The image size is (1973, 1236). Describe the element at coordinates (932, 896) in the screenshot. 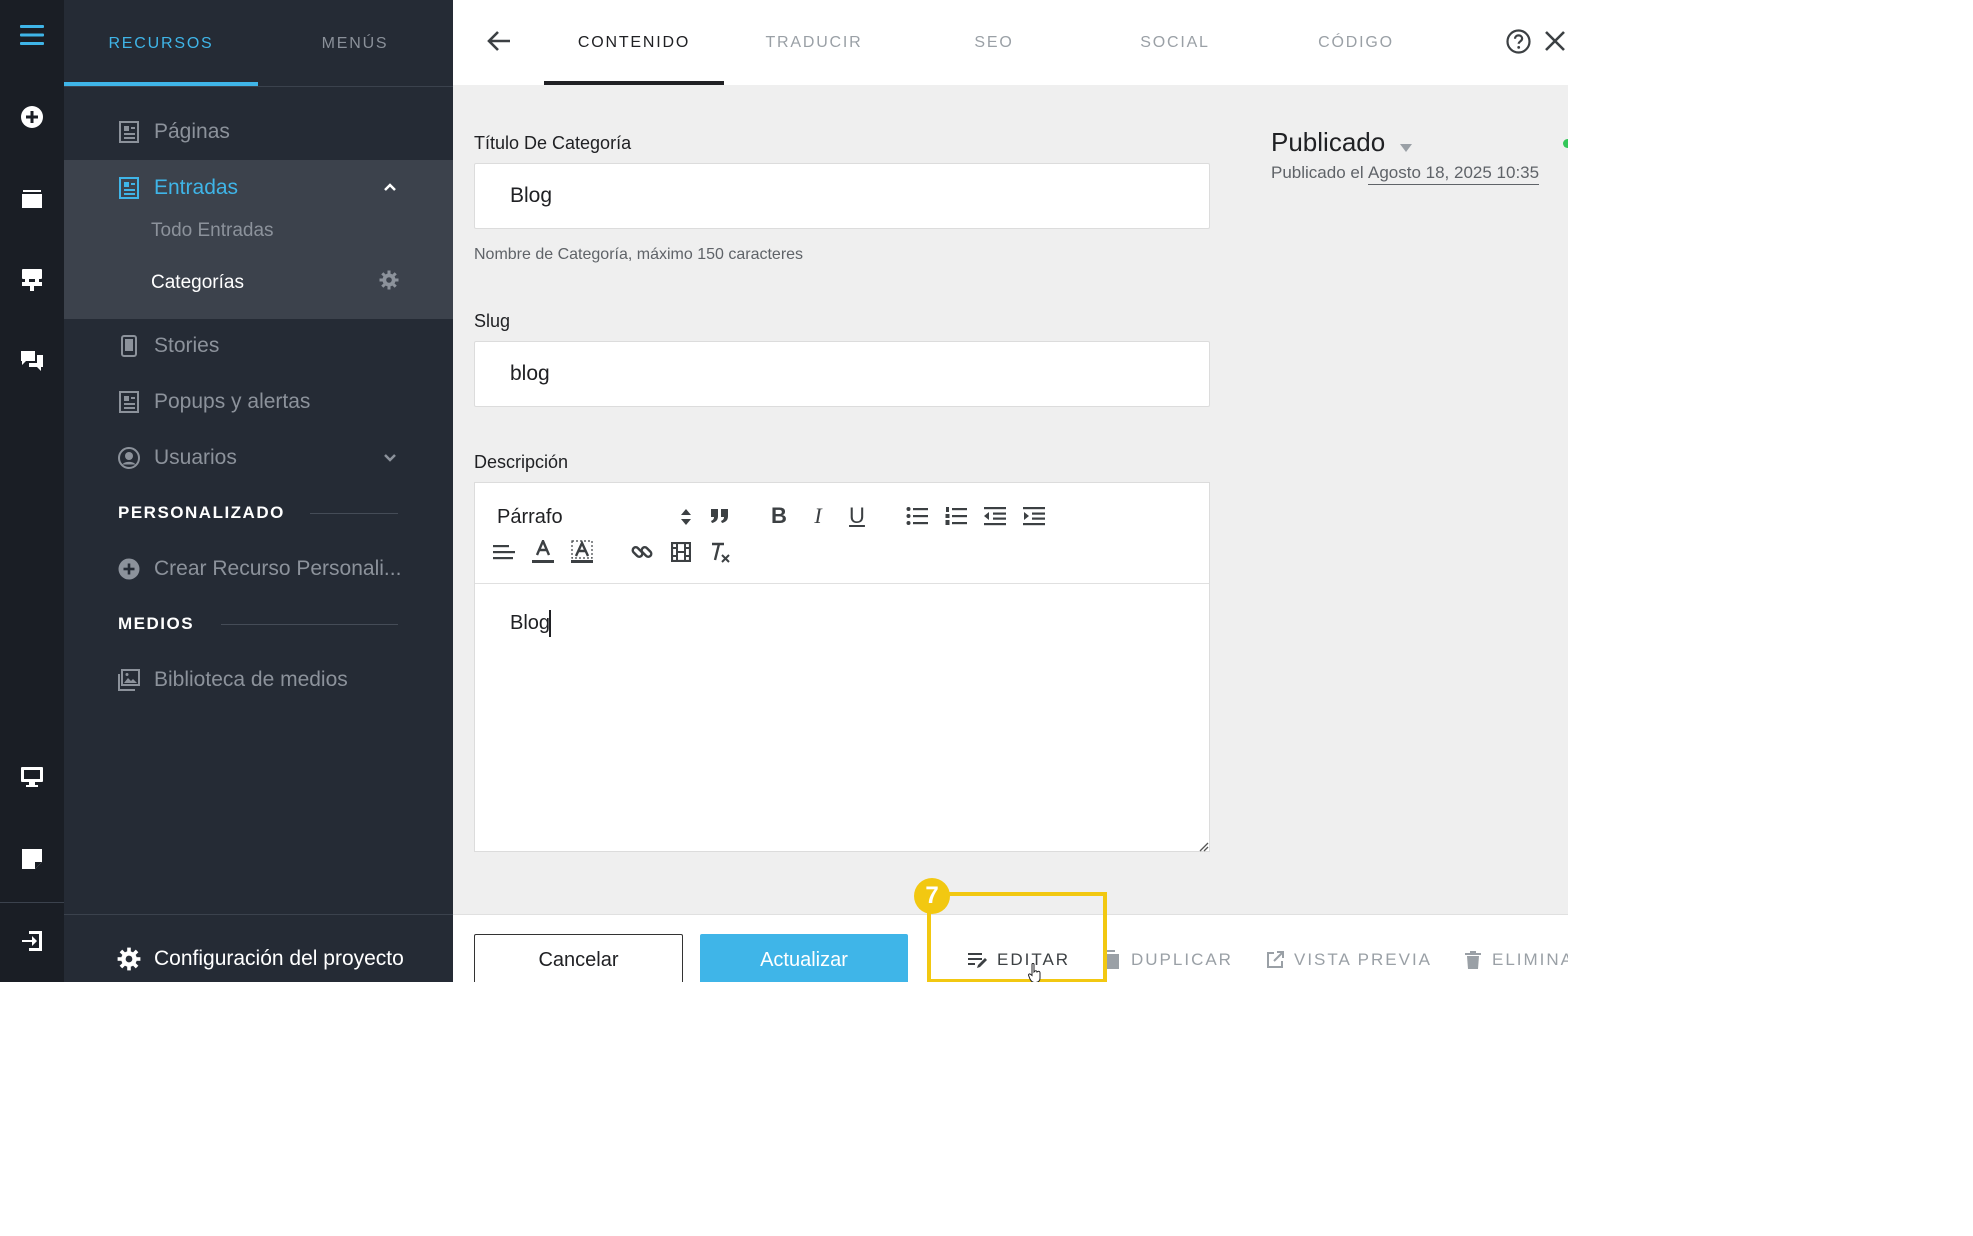

I see `step-badge: 7` at that location.